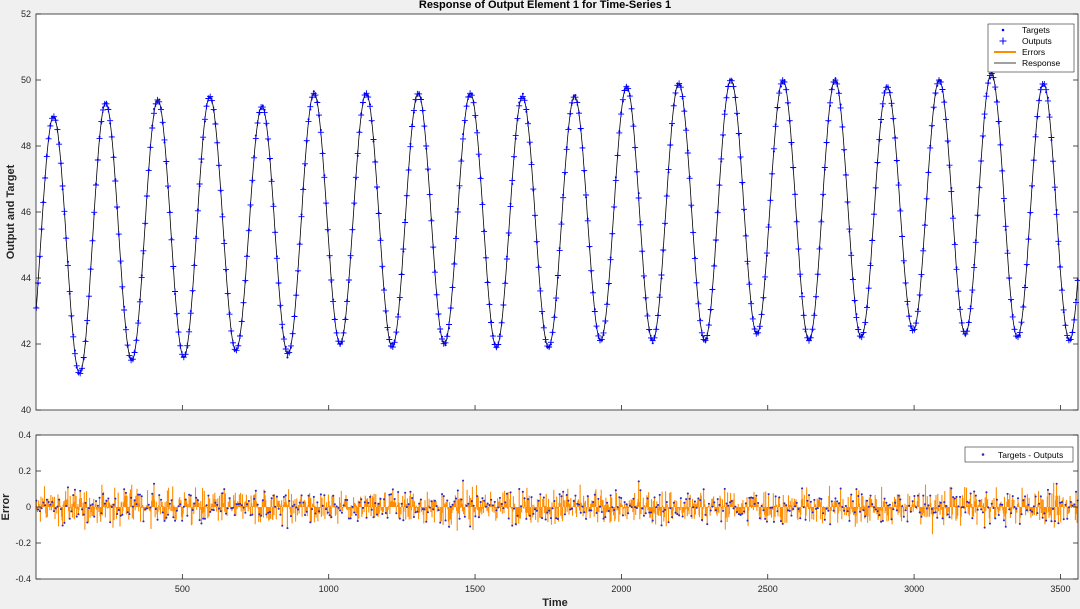 This screenshot has width=1080, height=609. What do you see at coordinates (23, 543) in the screenshot?
I see `bottom-y-tick-label: -0.2` at bounding box center [23, 543].